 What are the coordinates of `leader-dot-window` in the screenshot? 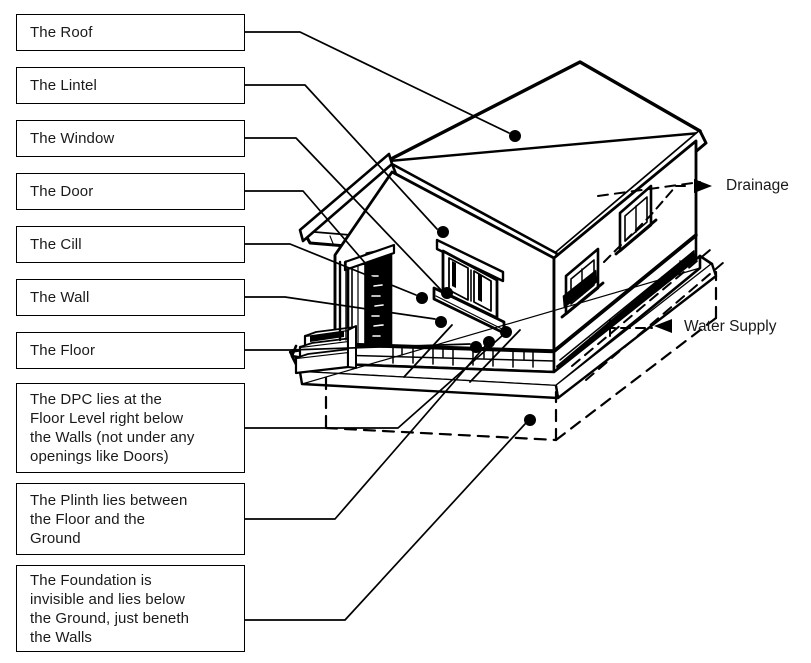 It's located at (447, 293).